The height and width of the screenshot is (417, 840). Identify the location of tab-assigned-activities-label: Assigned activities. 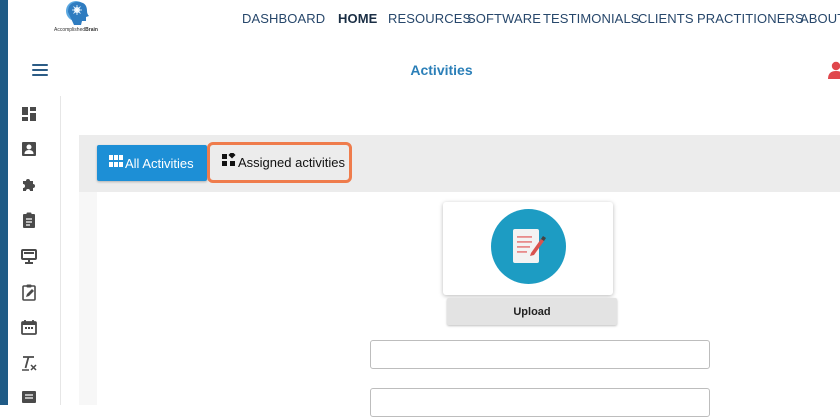
(291, 162).